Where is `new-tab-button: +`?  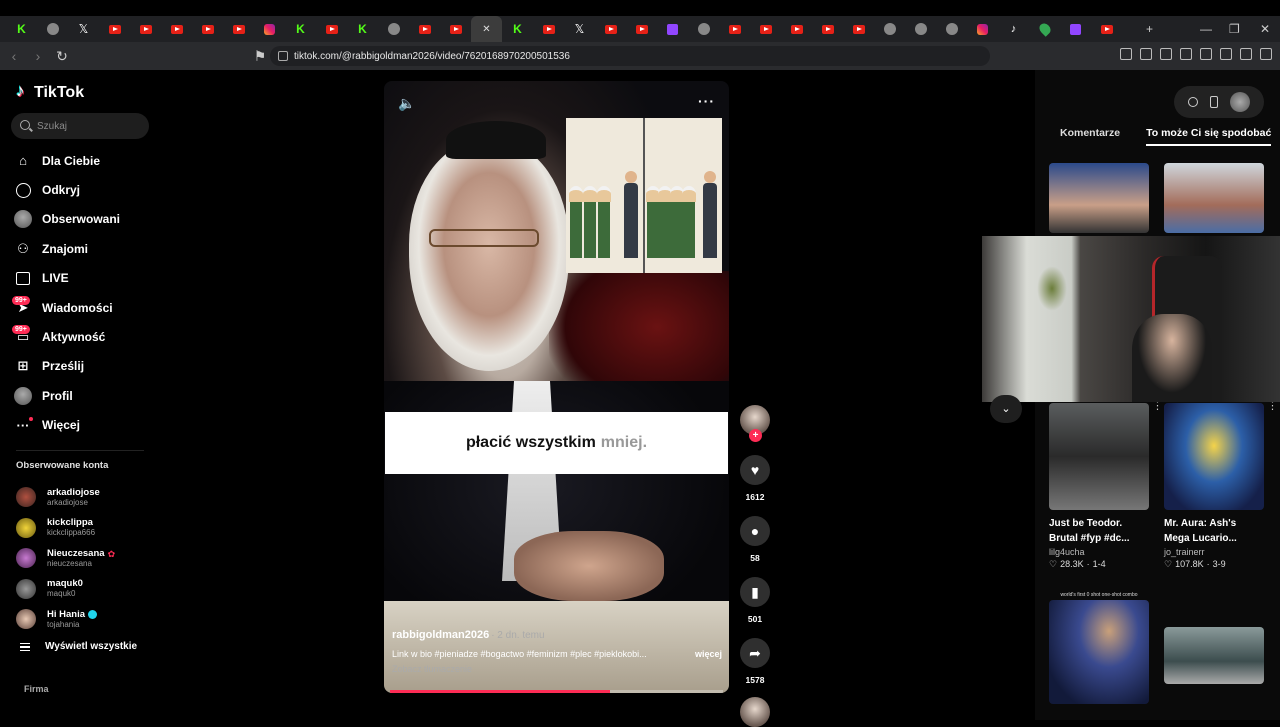 new-tab-button: + is located at coordinates (1149, 29).